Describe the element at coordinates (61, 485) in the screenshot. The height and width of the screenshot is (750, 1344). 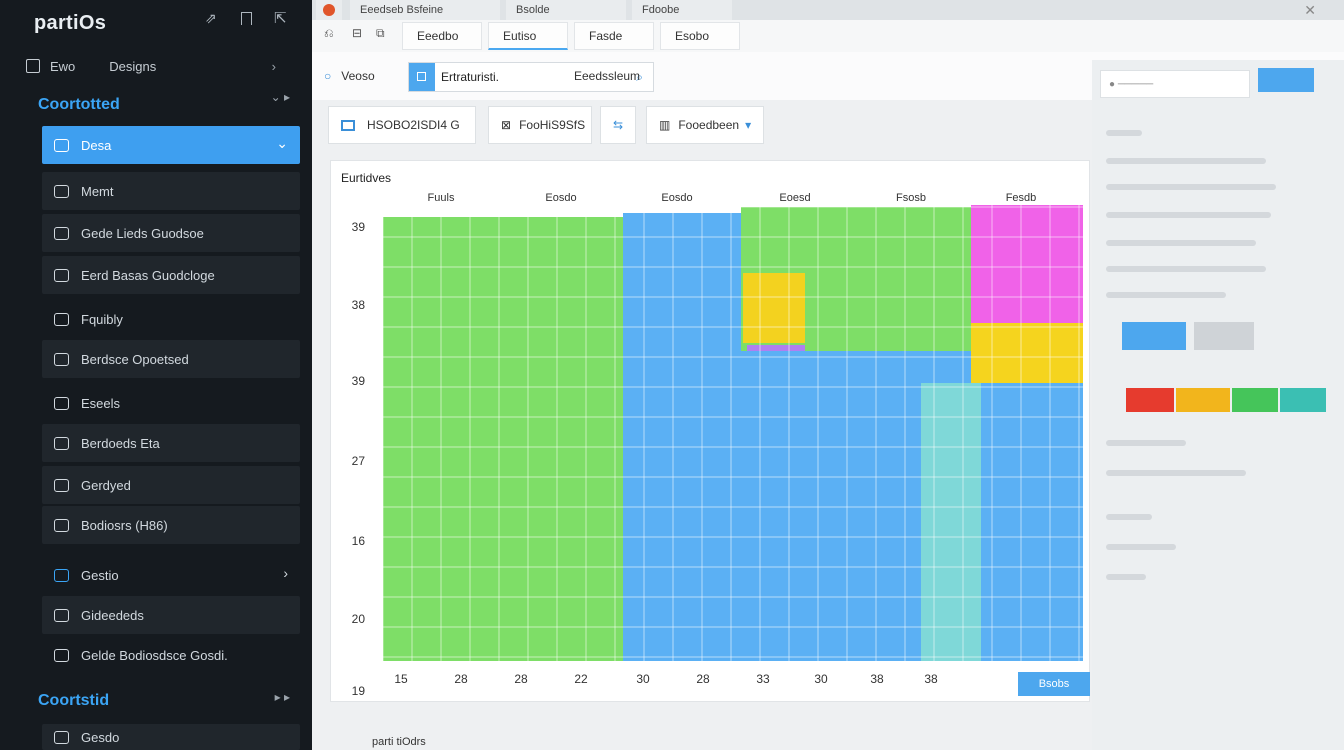
I see `pencil-icon` at that location.